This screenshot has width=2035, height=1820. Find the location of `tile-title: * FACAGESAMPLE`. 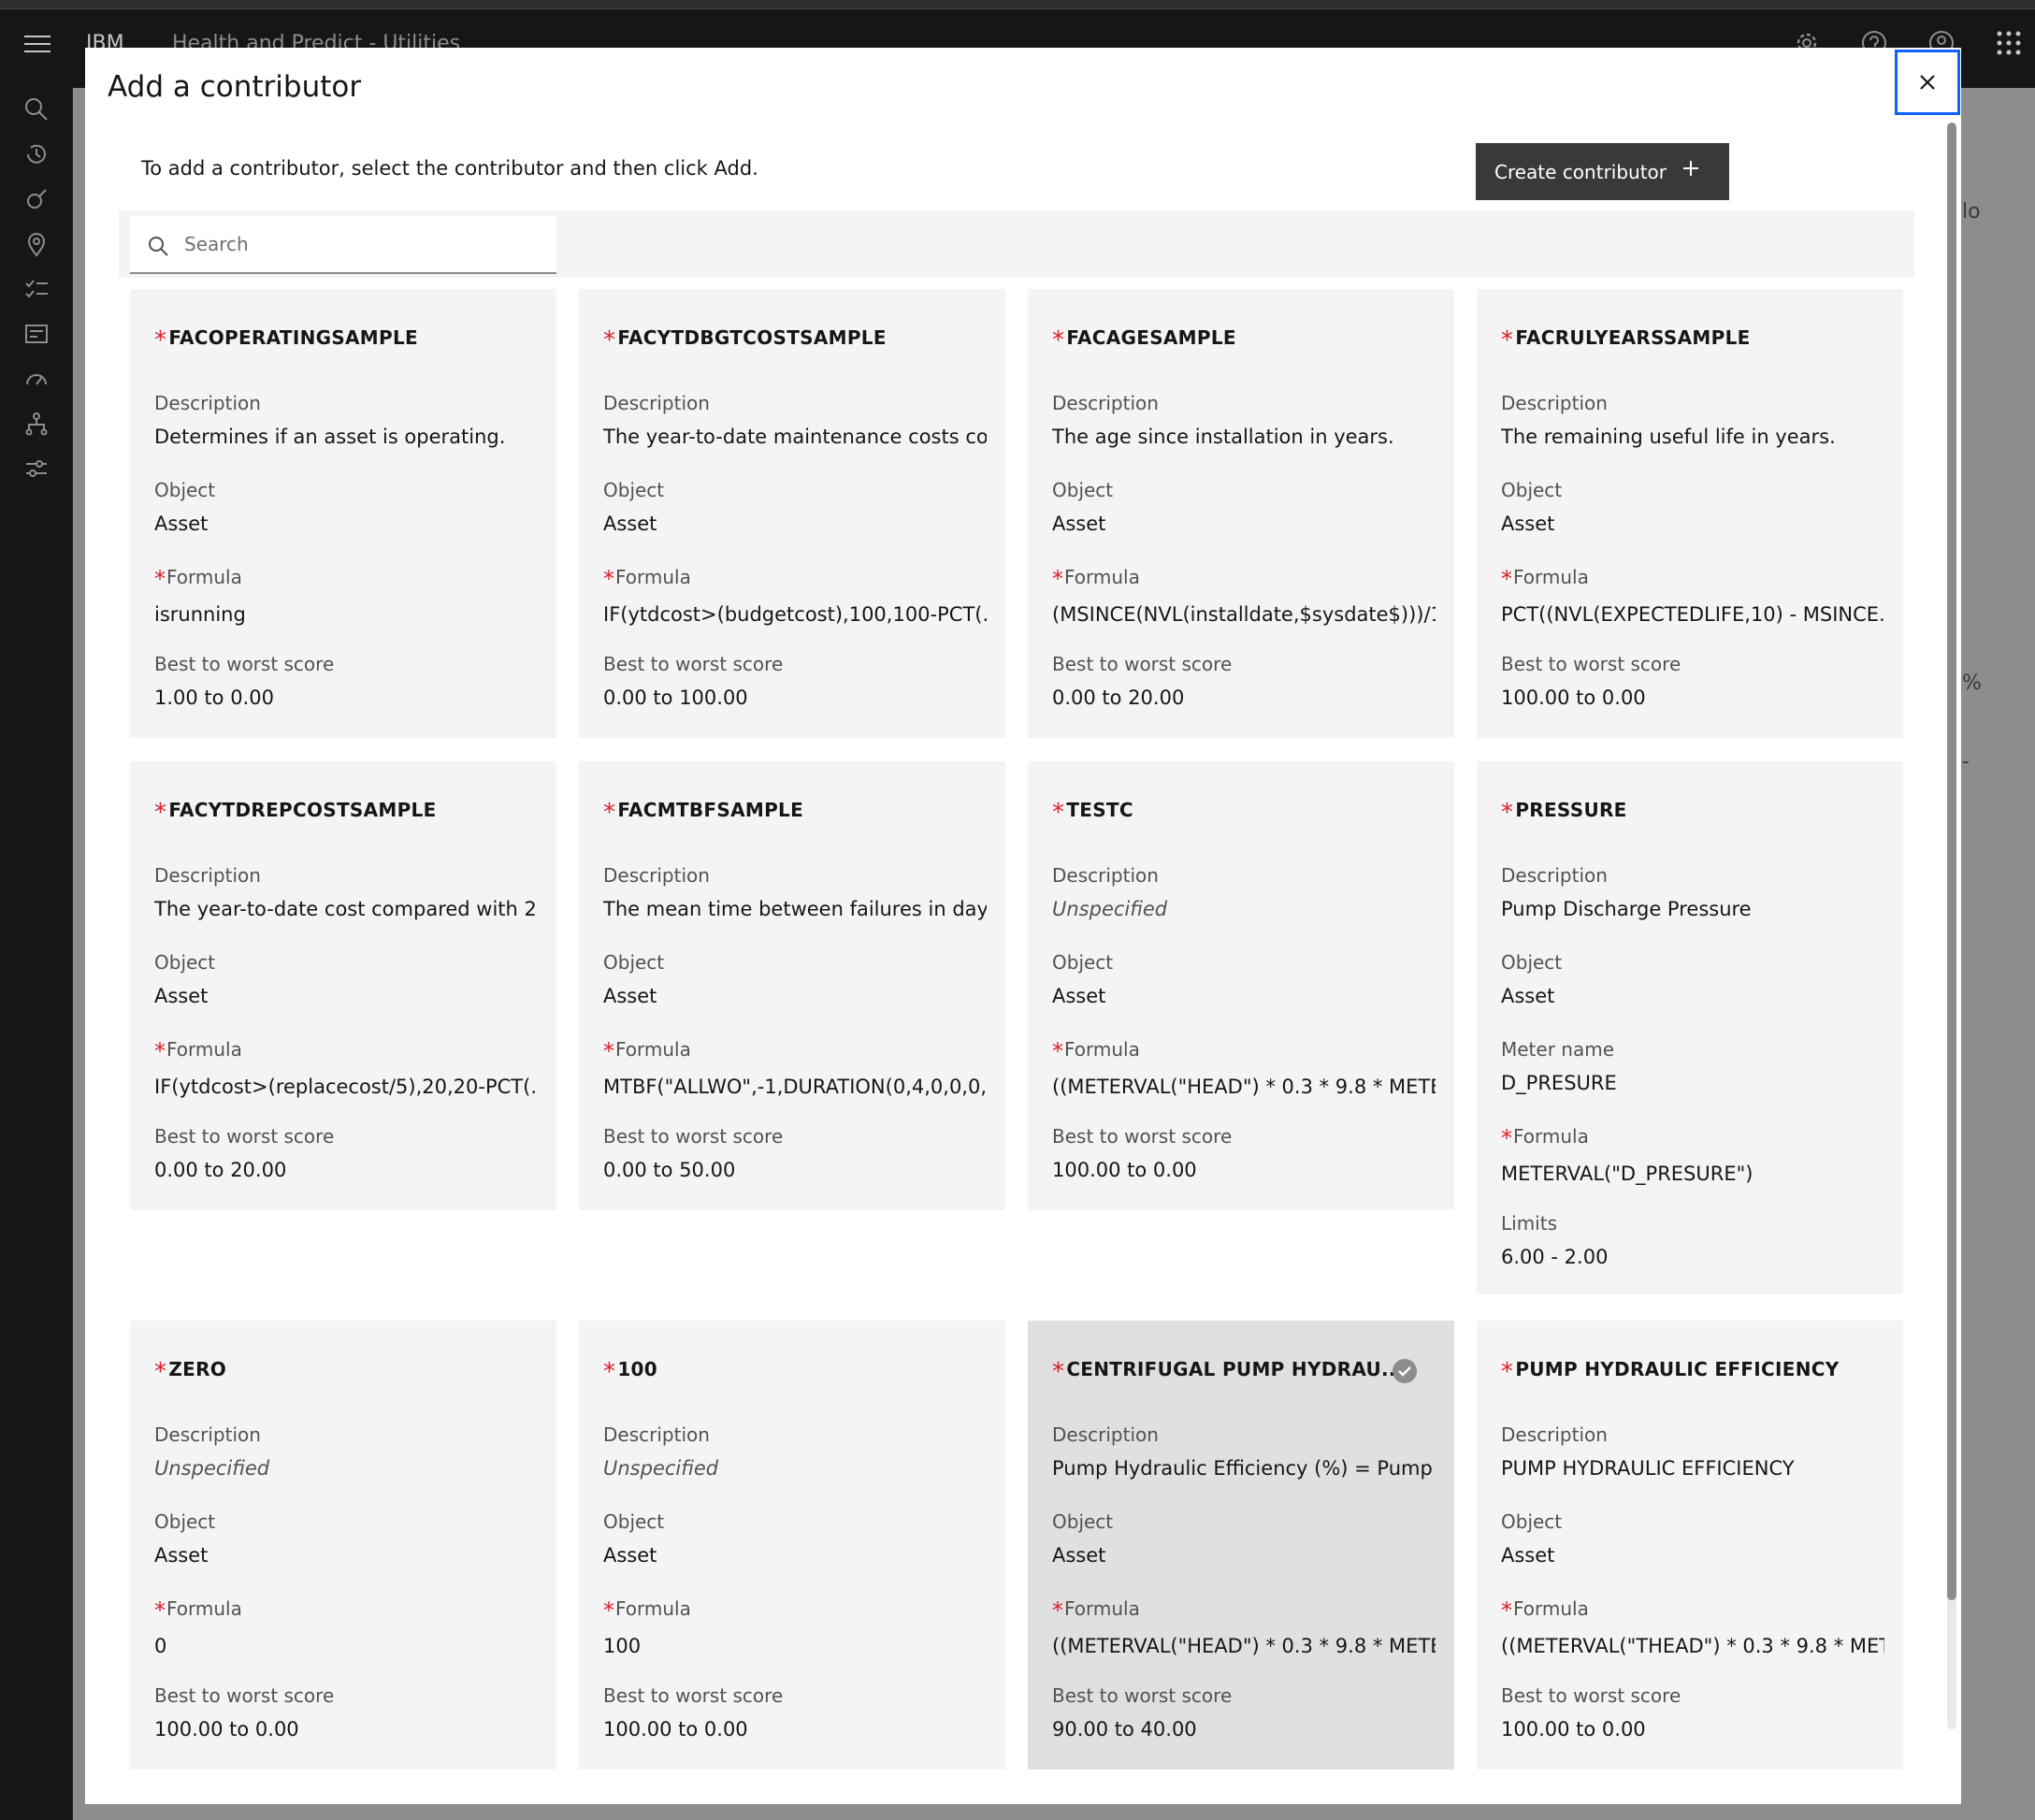

tile-title: * FACAGESAMPLE is located at coordinates (1144, 340).